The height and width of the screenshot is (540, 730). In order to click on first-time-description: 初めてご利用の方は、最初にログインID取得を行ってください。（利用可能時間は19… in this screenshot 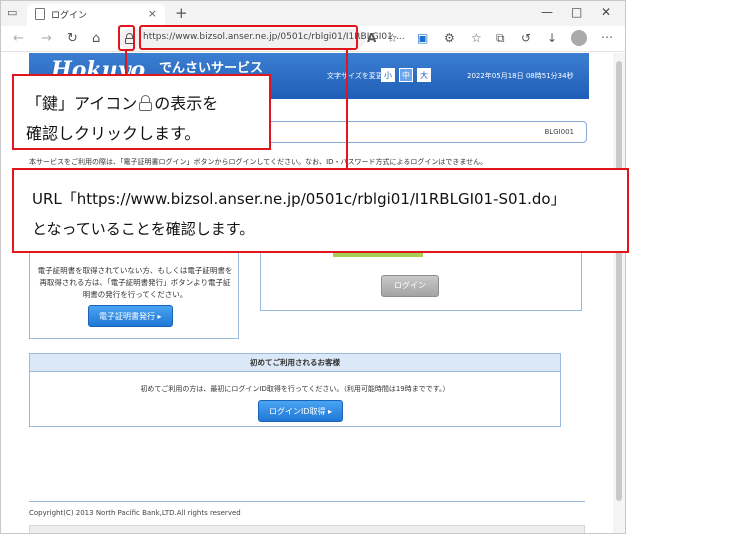, I will do `click(295, 389)`.